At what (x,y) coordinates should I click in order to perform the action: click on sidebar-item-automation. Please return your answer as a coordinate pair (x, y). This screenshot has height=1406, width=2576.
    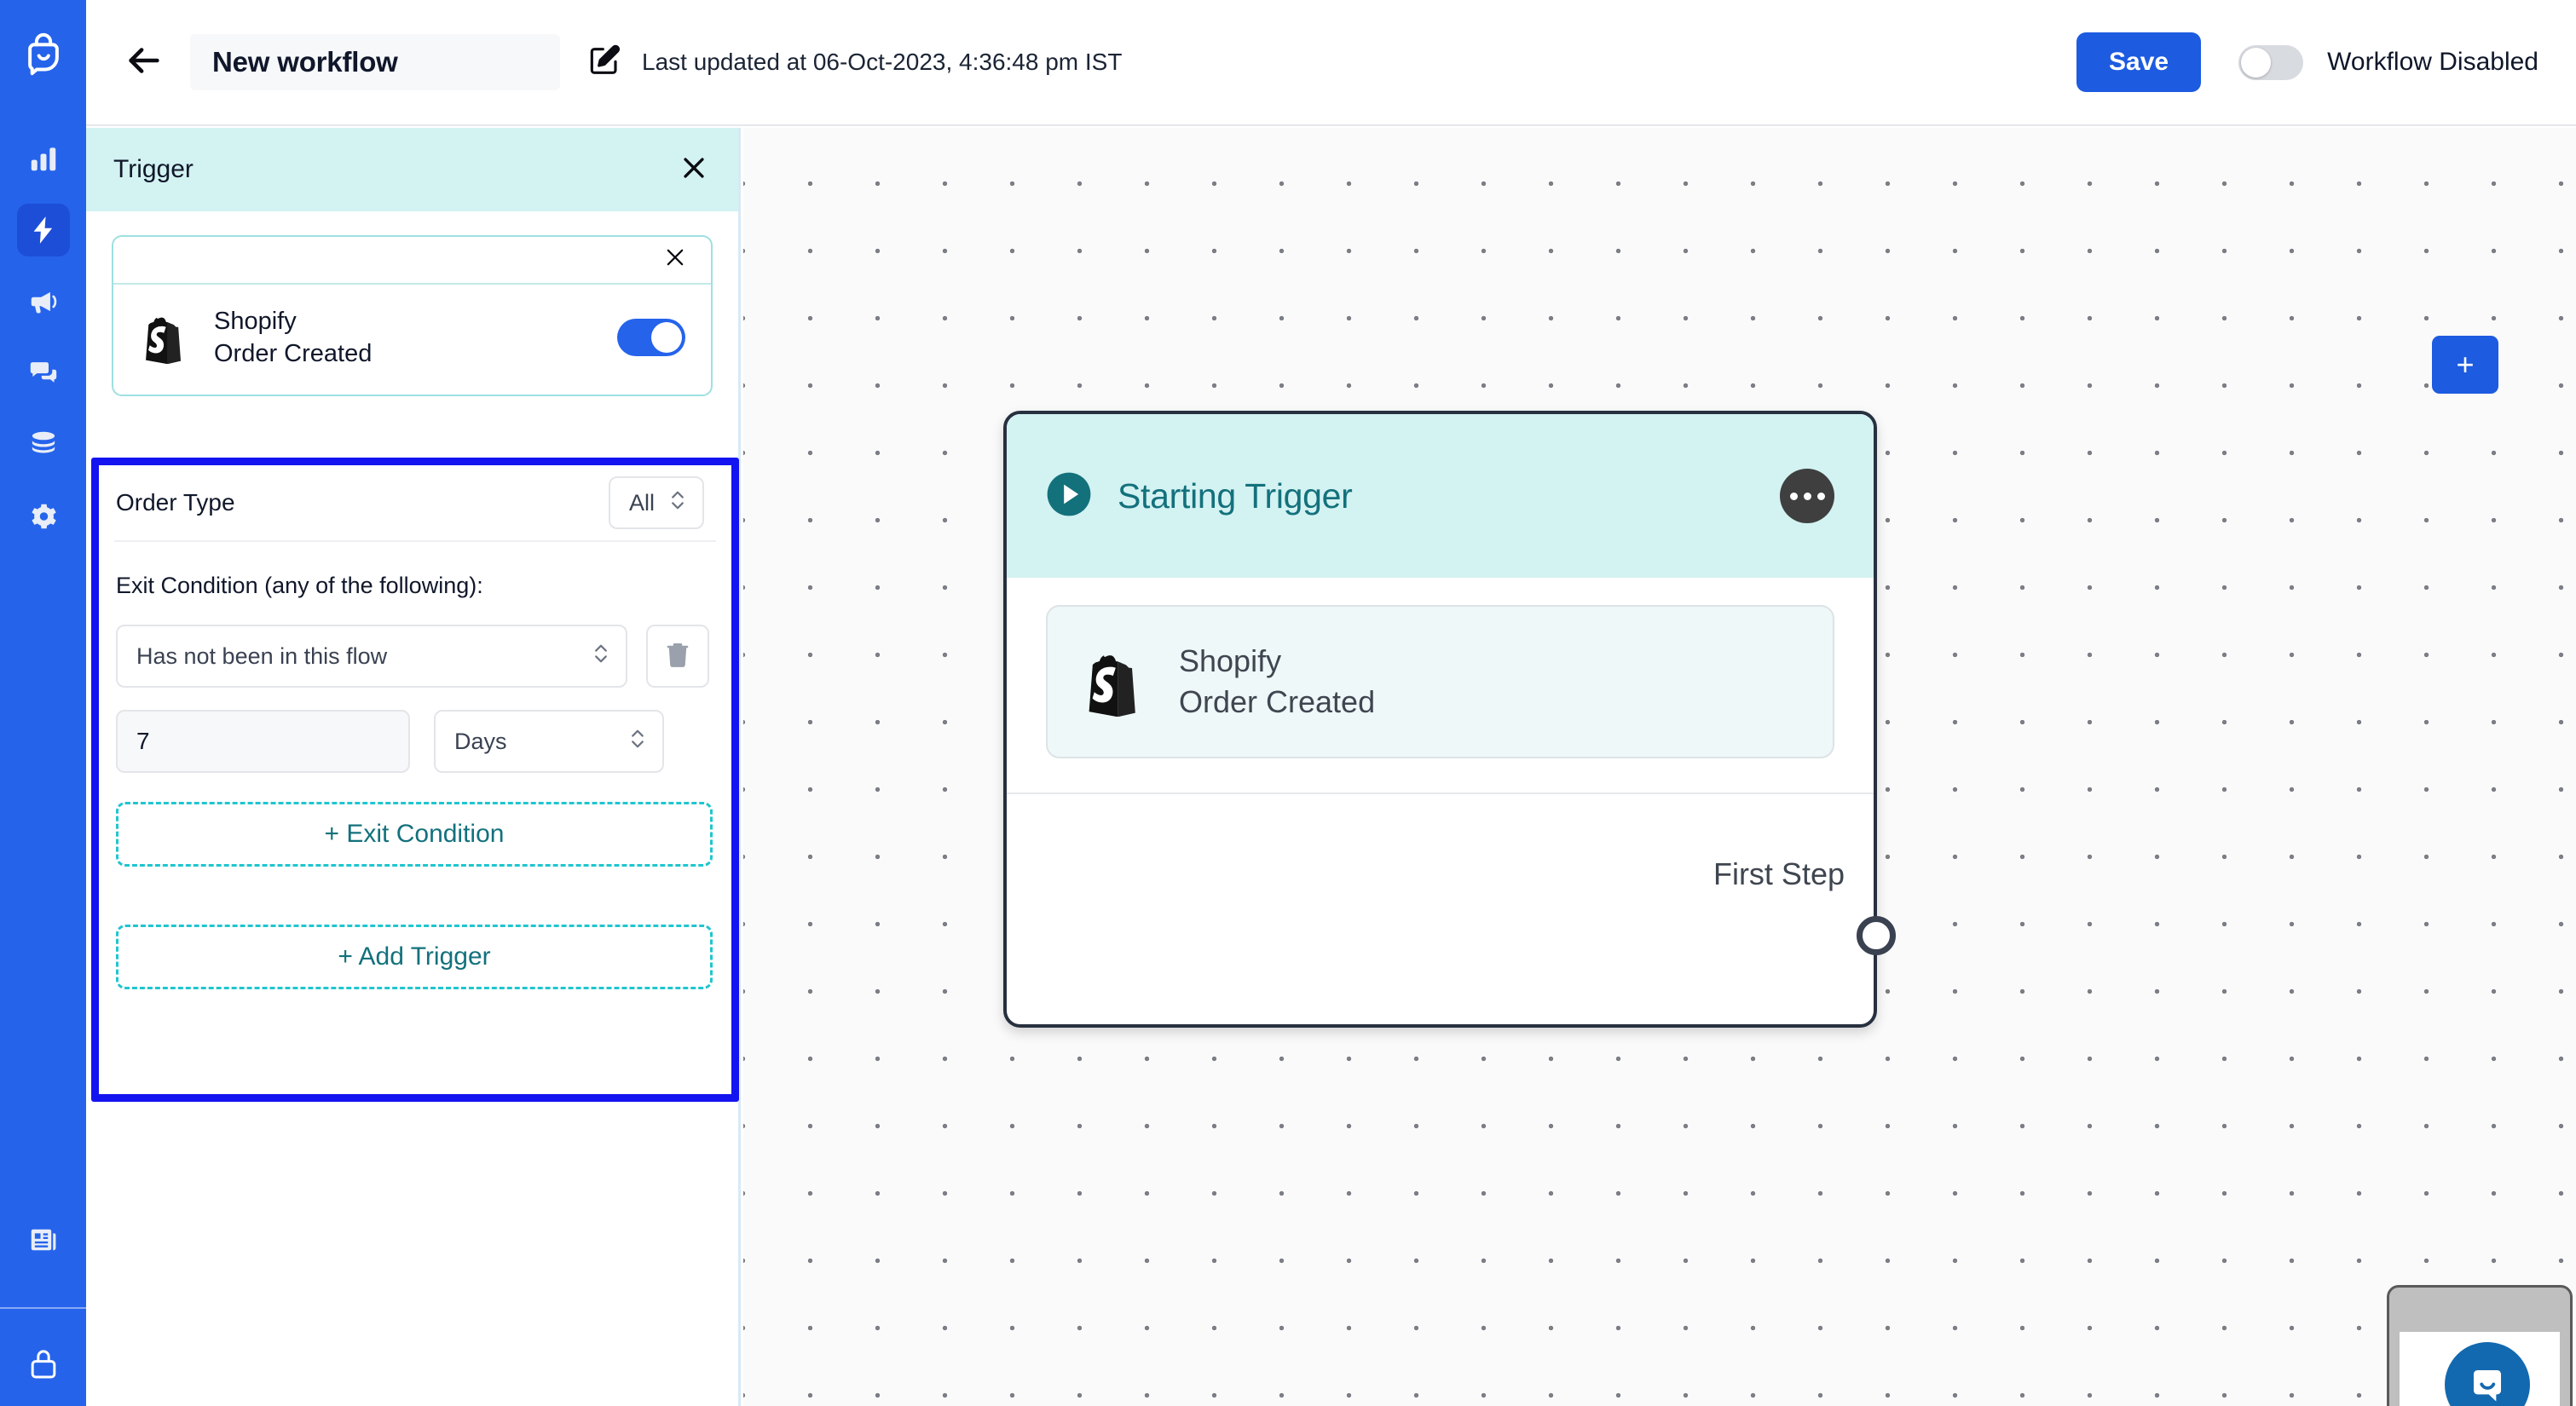
    Looking at the image, I should click on (43, 230).